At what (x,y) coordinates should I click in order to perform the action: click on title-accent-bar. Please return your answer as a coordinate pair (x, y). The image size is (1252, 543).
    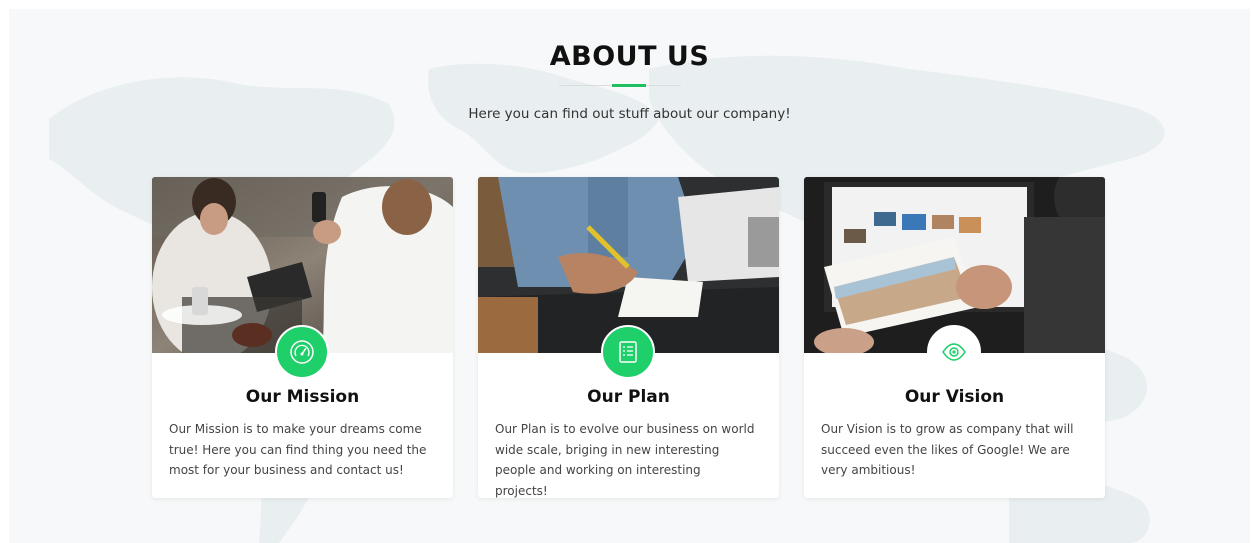
    Looking at the image, I should click on (629, 85).